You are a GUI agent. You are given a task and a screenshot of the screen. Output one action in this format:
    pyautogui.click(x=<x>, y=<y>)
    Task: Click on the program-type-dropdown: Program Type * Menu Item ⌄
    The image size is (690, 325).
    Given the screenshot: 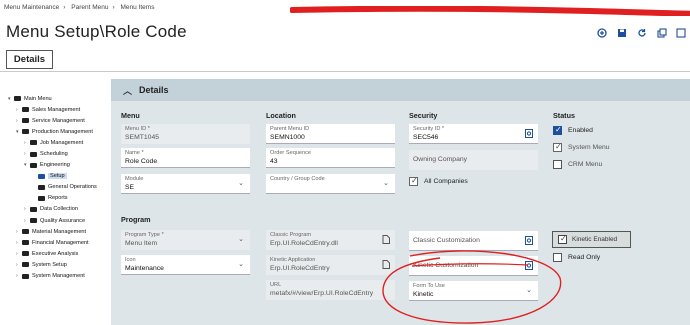 What is the action you would take?
    pyautogui.click(x=185, y=240)
    